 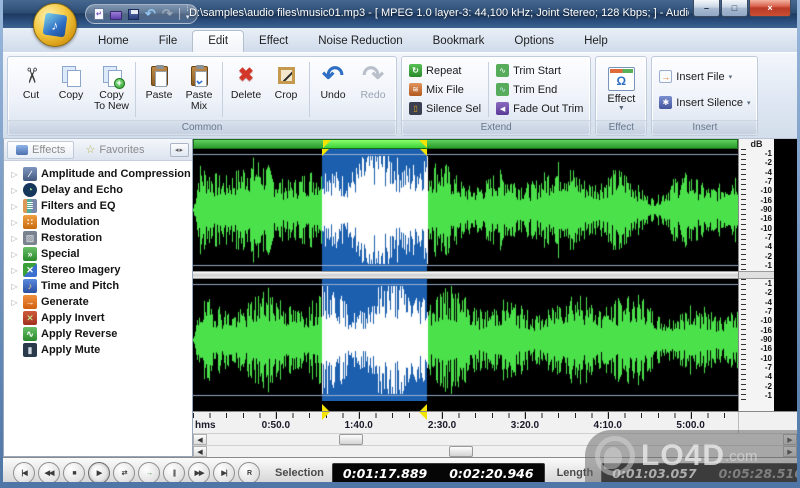 What do you see at coordinates (149, 472) in the screenshot?
I see `play-selection-button: →` at bounding box center [149, 472].